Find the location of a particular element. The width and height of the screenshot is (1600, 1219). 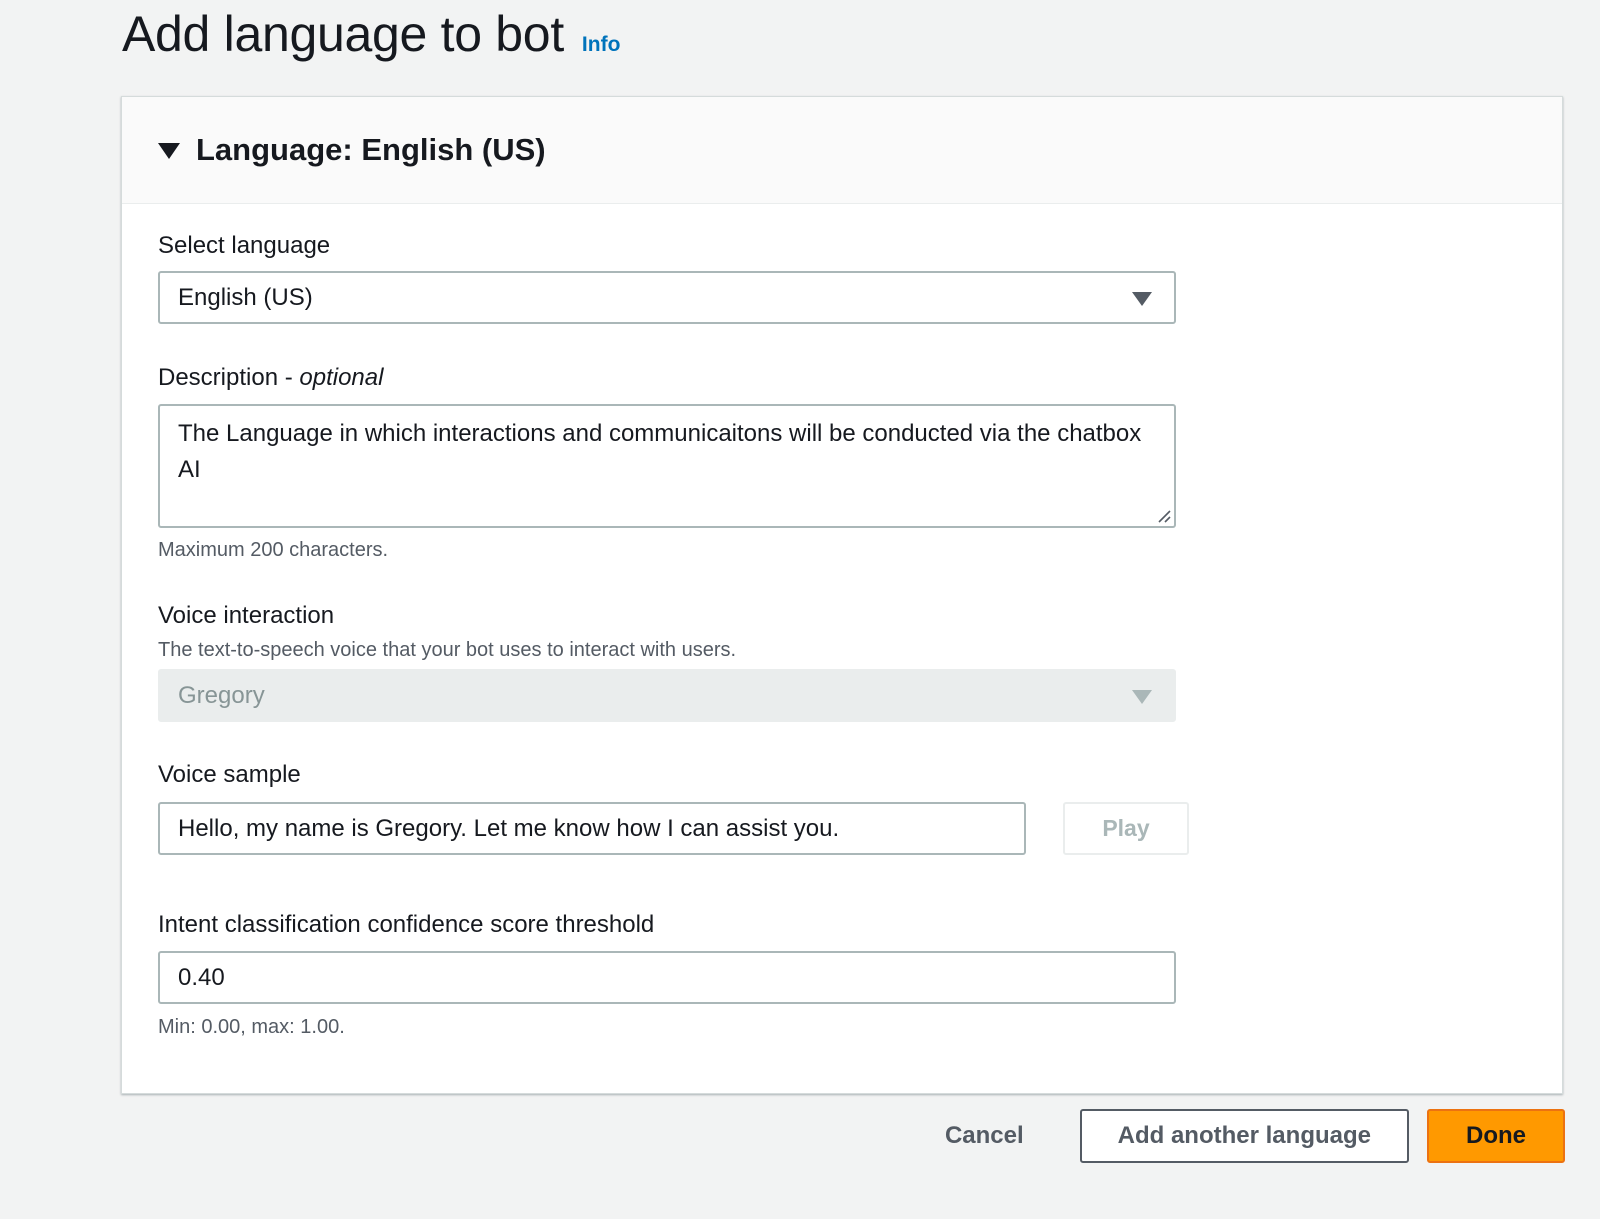

optional-tag: optional is located at coordinates (341, 377).